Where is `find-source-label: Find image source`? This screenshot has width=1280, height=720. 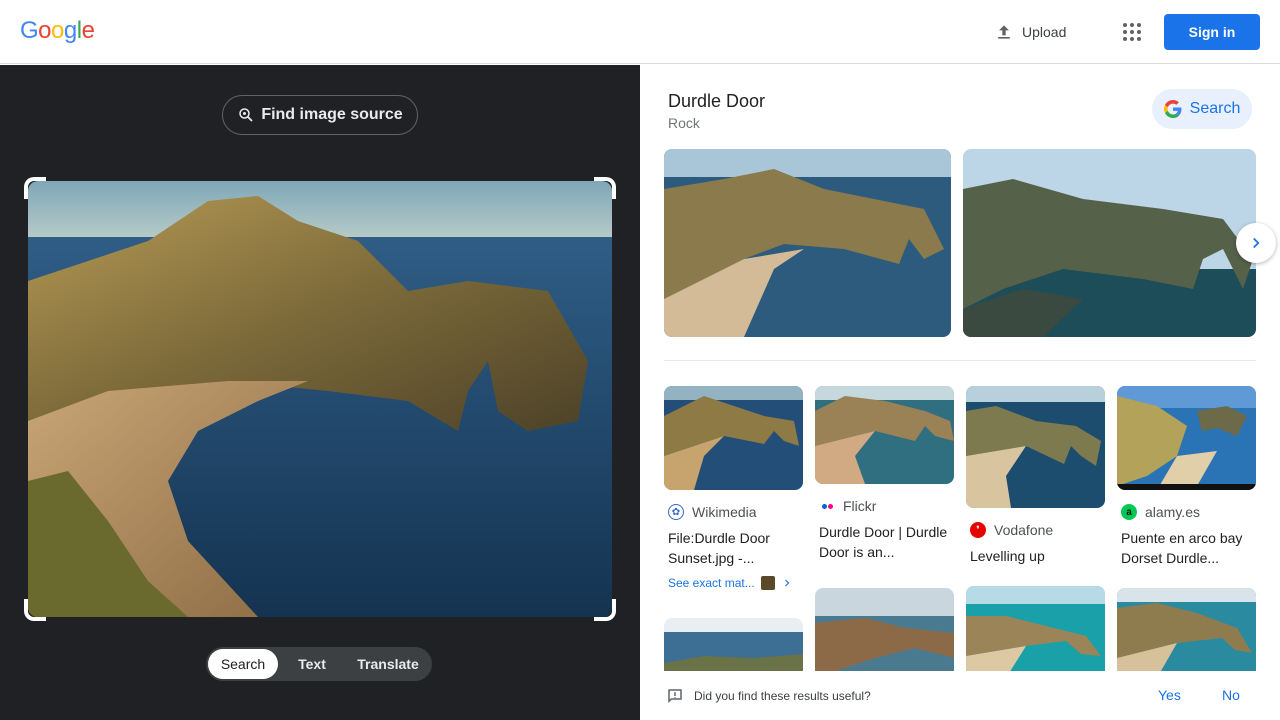
find-source-label: Find image source is located at coordinates (332, 114).